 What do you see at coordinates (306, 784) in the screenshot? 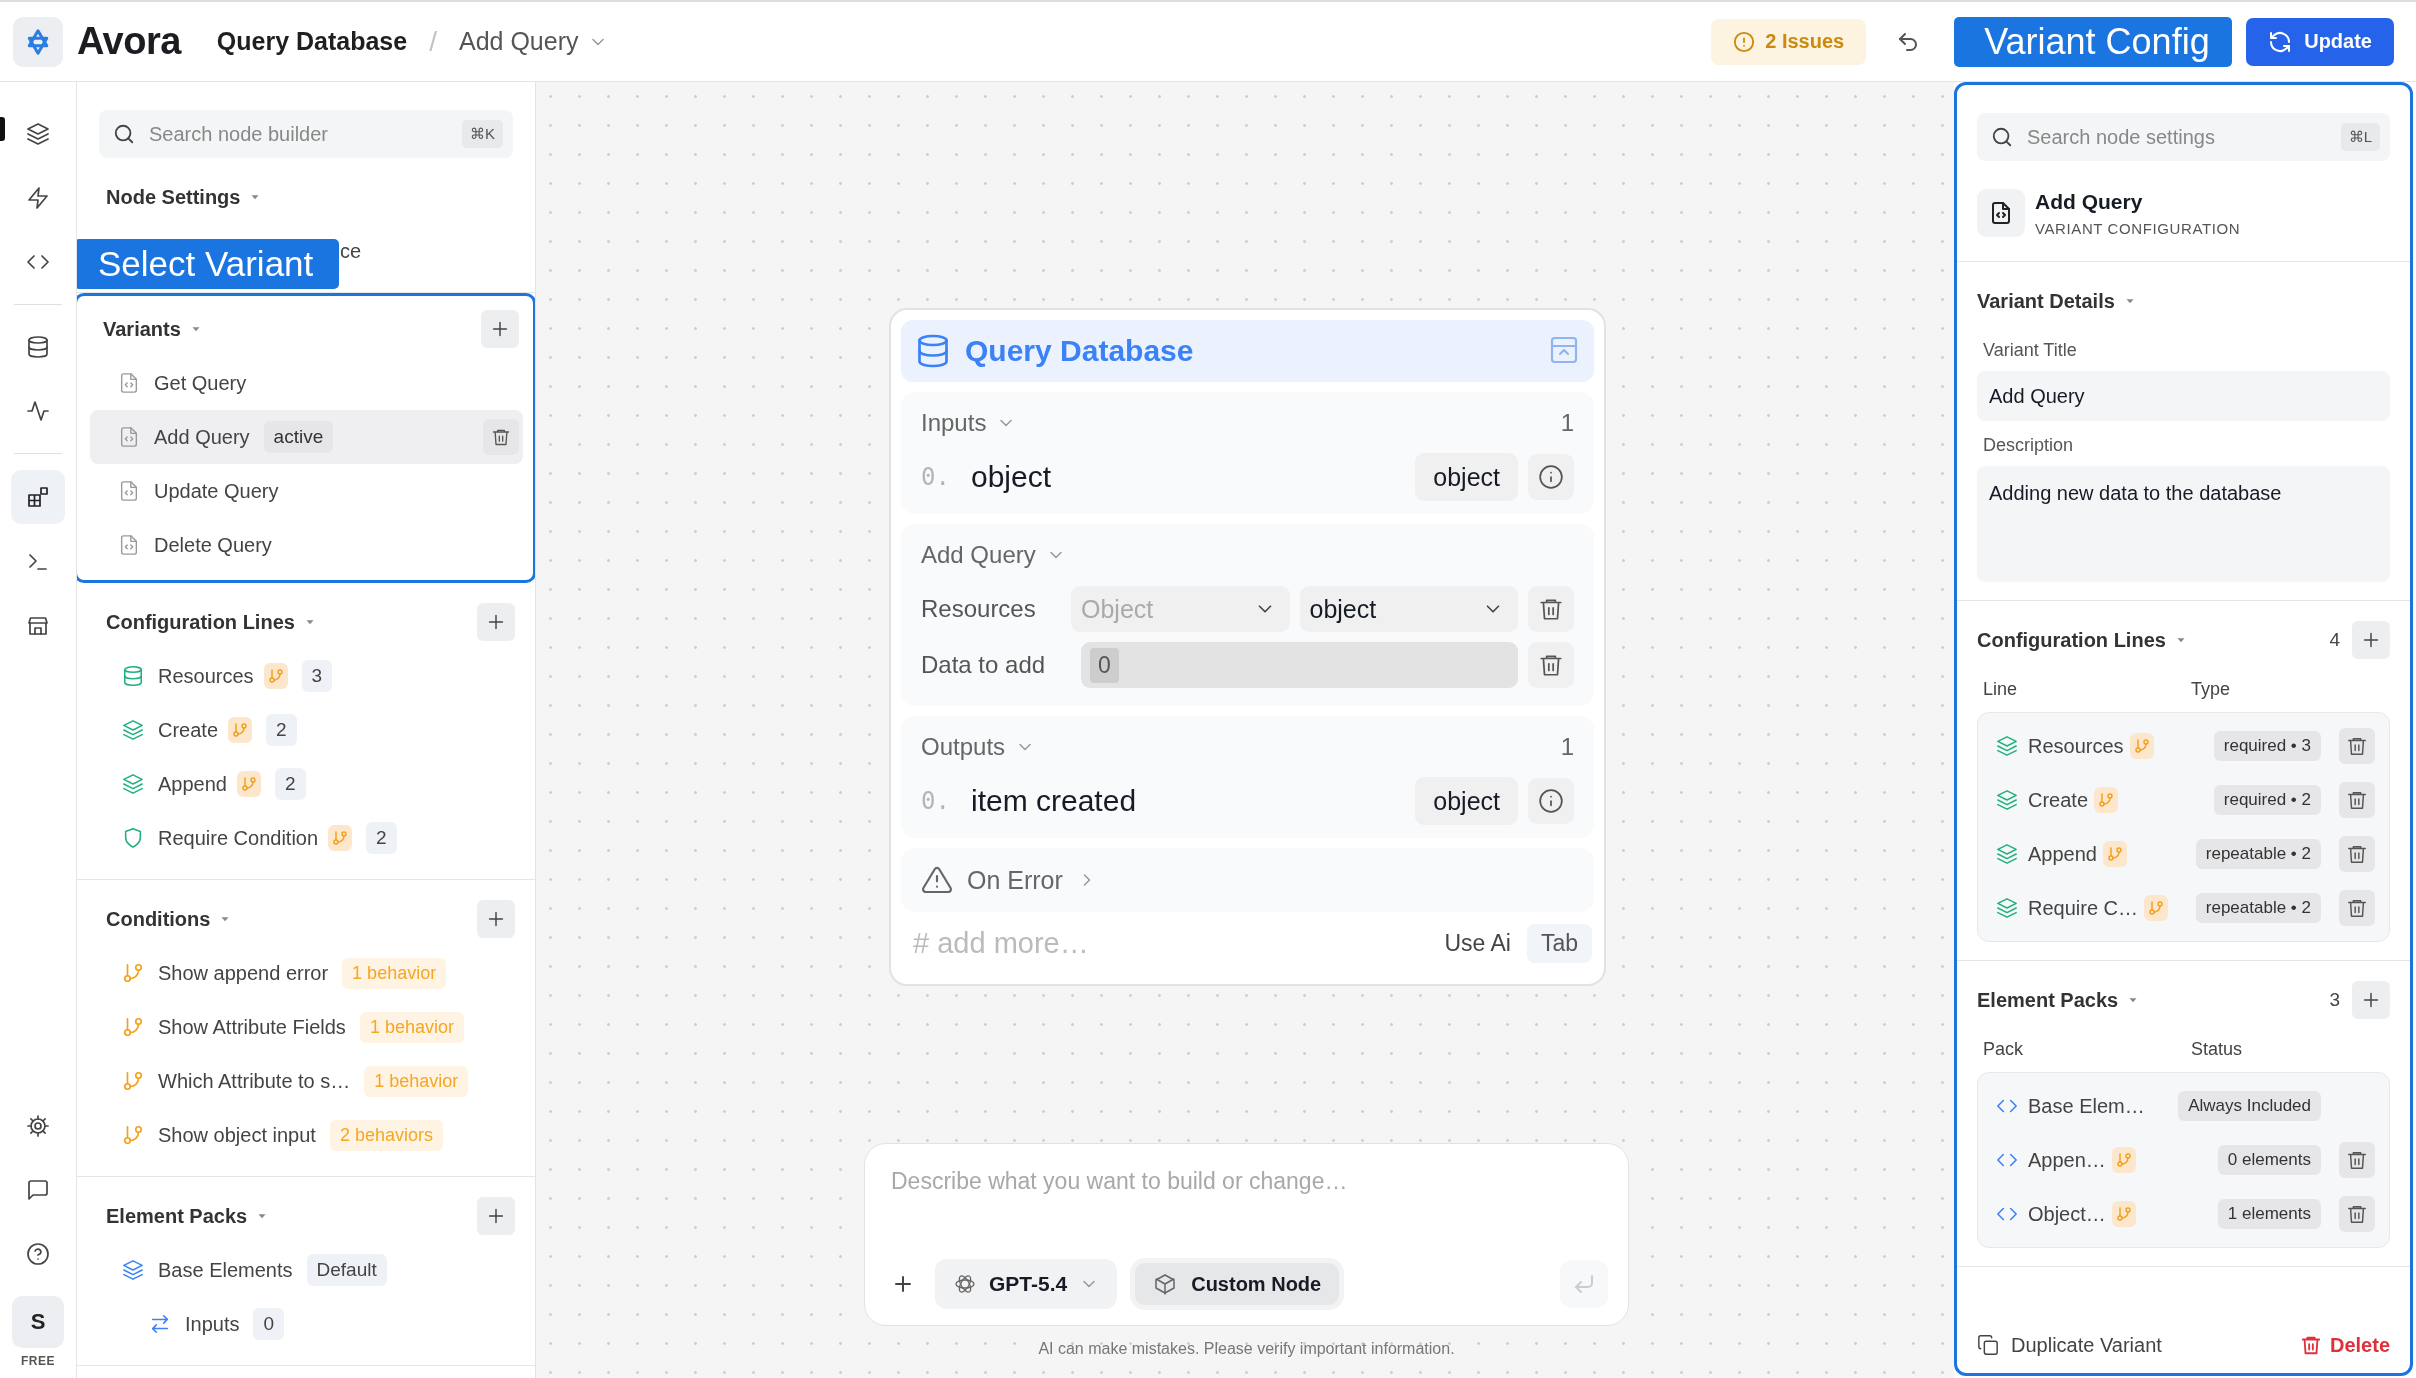
I see `config-line-item: Append 2` at bounding box center [306, 784].